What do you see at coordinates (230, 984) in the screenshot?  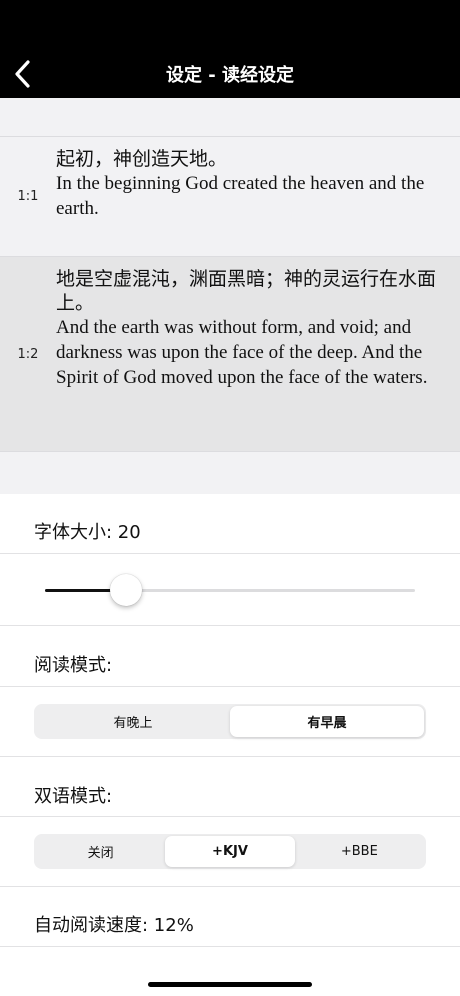 I see `home-indicator` at bounding box center [230, 984].